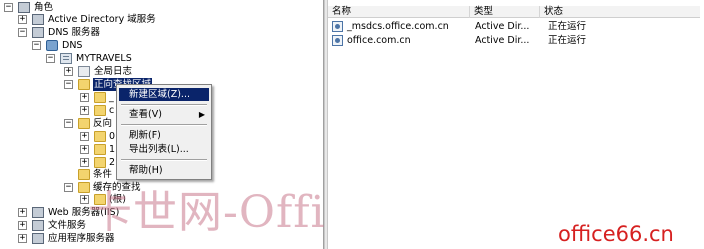 This screenshot has height=249, width=704. Describe the element at coordinates (620, 12) in the screenshot. I see `column-header-status: 状态` at that location.